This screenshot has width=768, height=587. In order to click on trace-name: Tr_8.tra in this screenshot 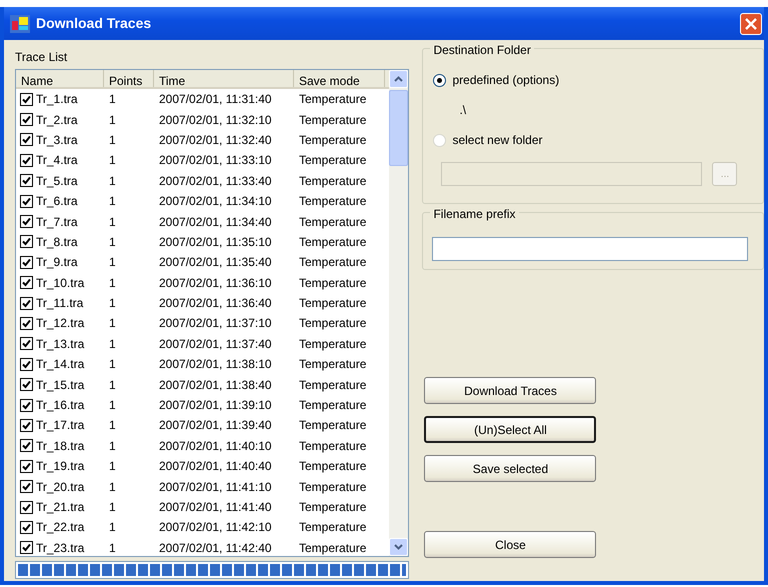, I will do `click(57, 242)`.